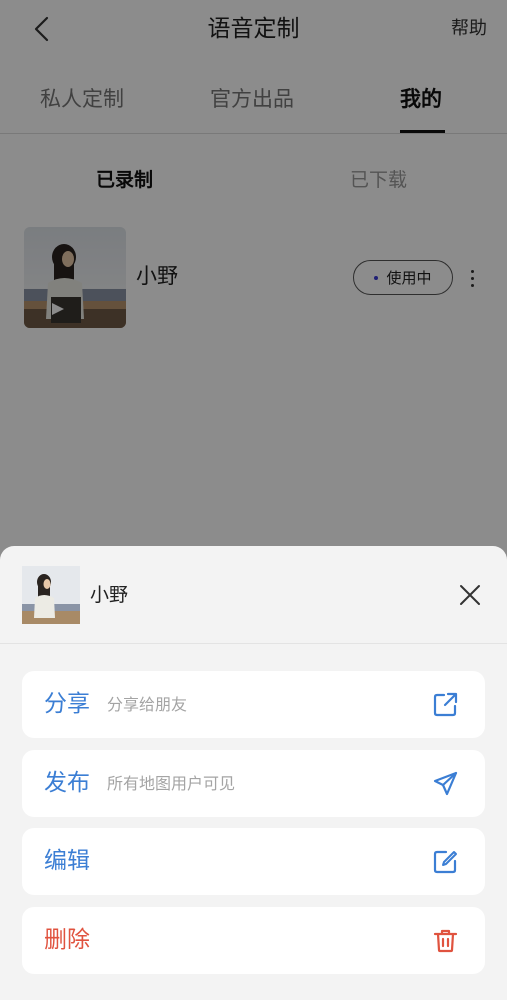 The width and height of the screenshot is (507, 1000). What do you see at coordinates (253, 704) in the screenshot?
I see `share-action-button: 分享 分享给朋友` at bounding box center [253, 704].